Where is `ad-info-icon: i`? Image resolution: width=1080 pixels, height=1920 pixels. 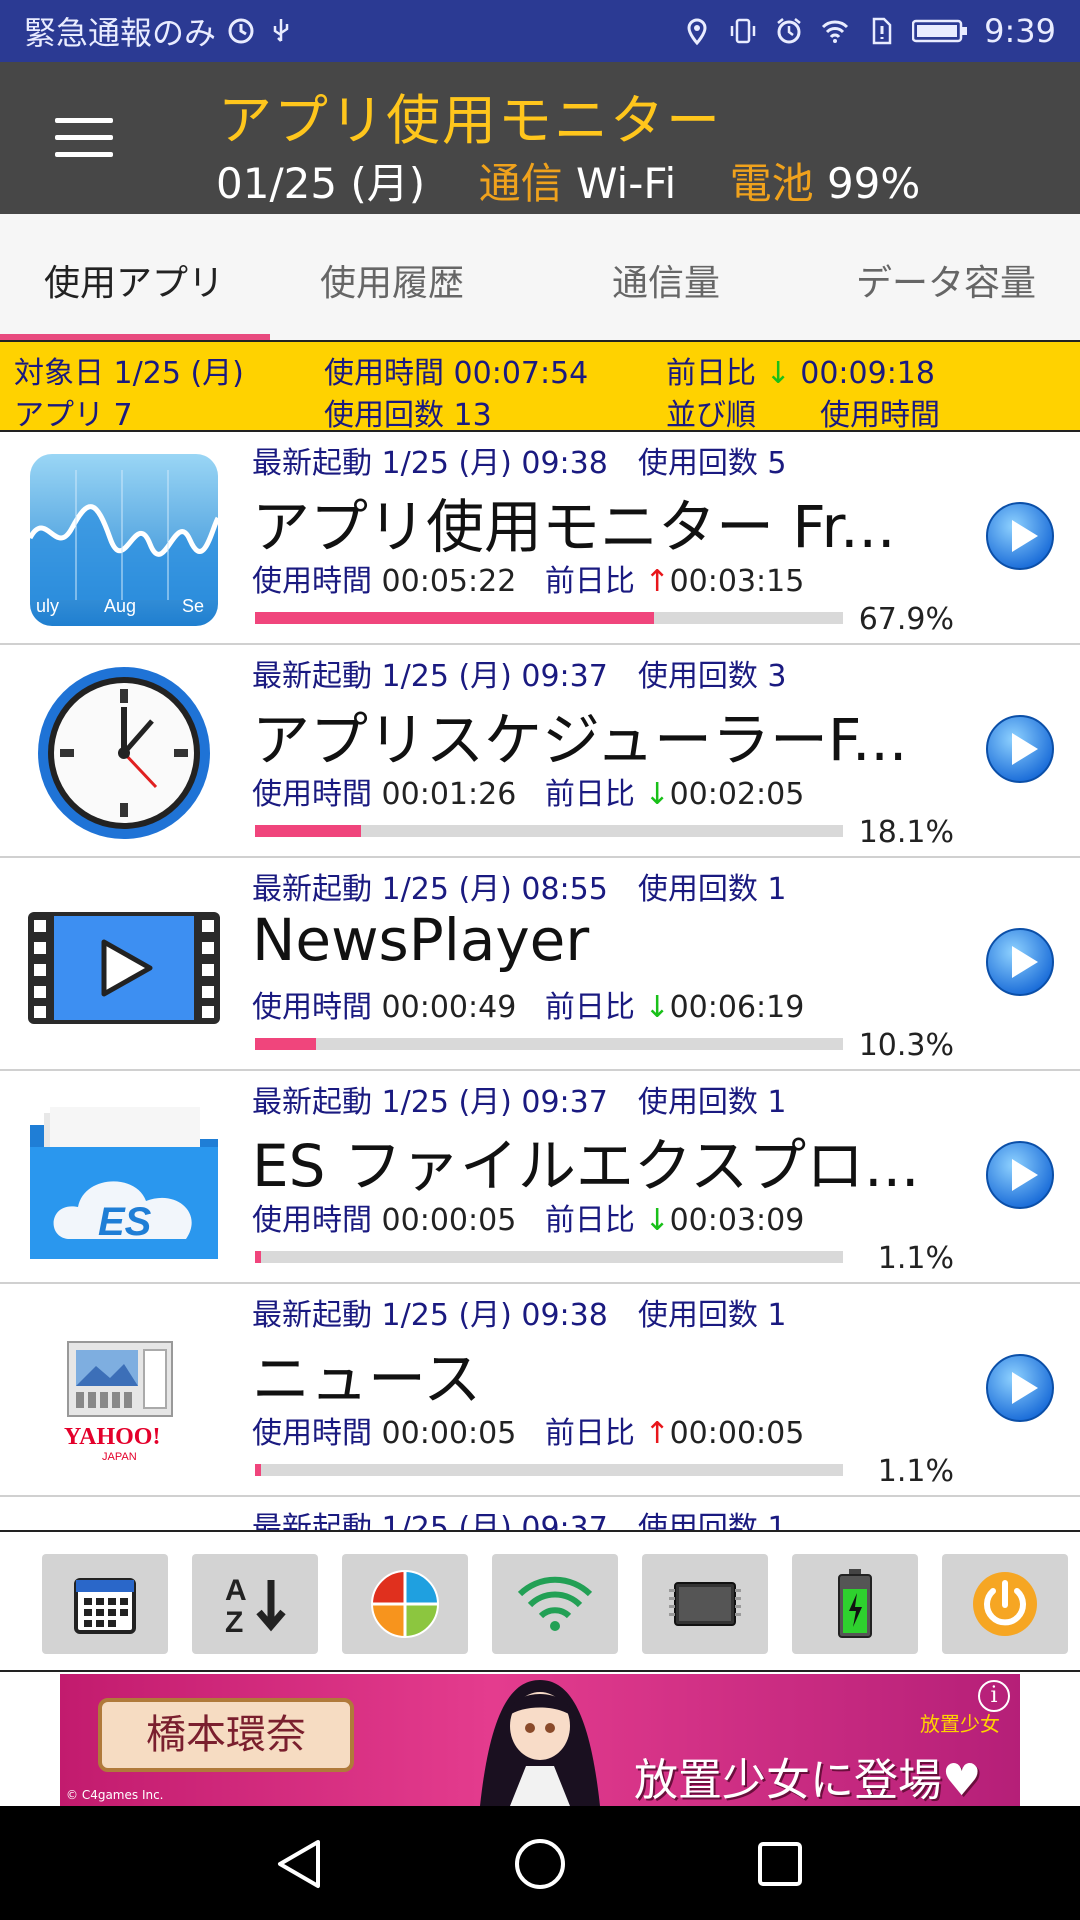
ad-info-icon: i is located at coordinates (994, 1696).